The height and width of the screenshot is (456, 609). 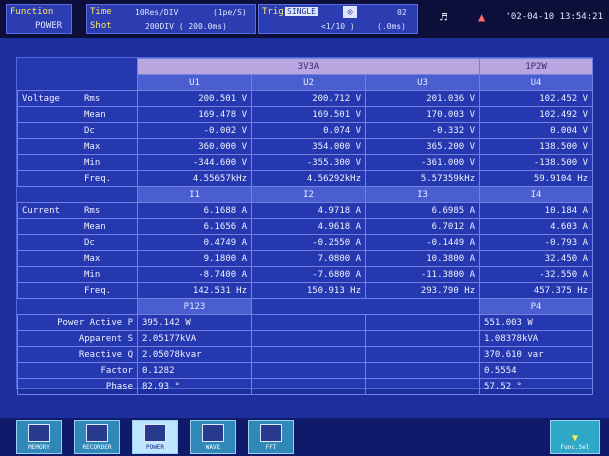 I want to click on function-value: POWER, so click(x=49, y=26).